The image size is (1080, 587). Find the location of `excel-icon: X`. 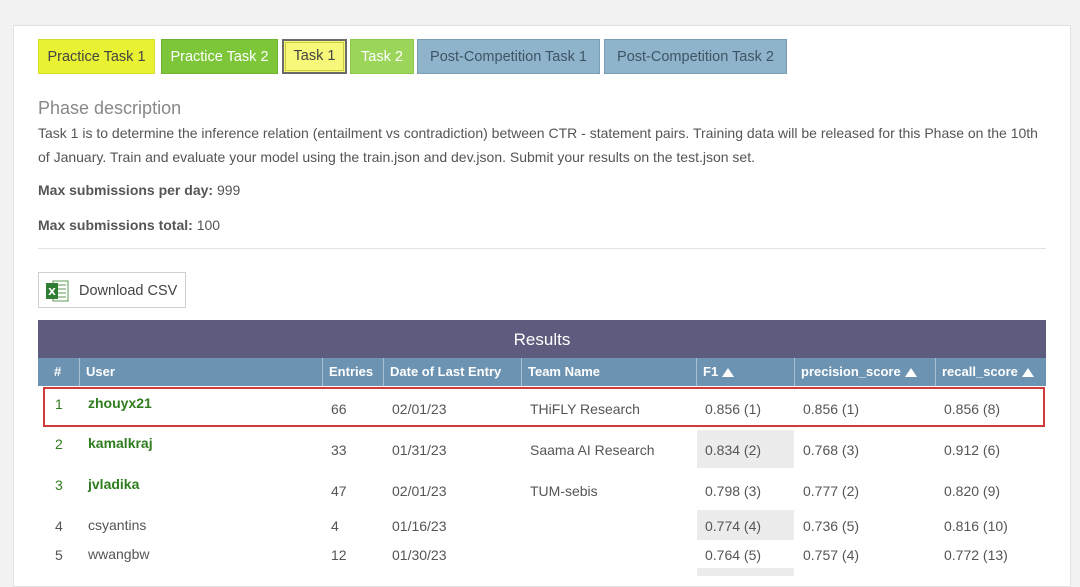

excel-icon: X is located at coordinates (57, 291).